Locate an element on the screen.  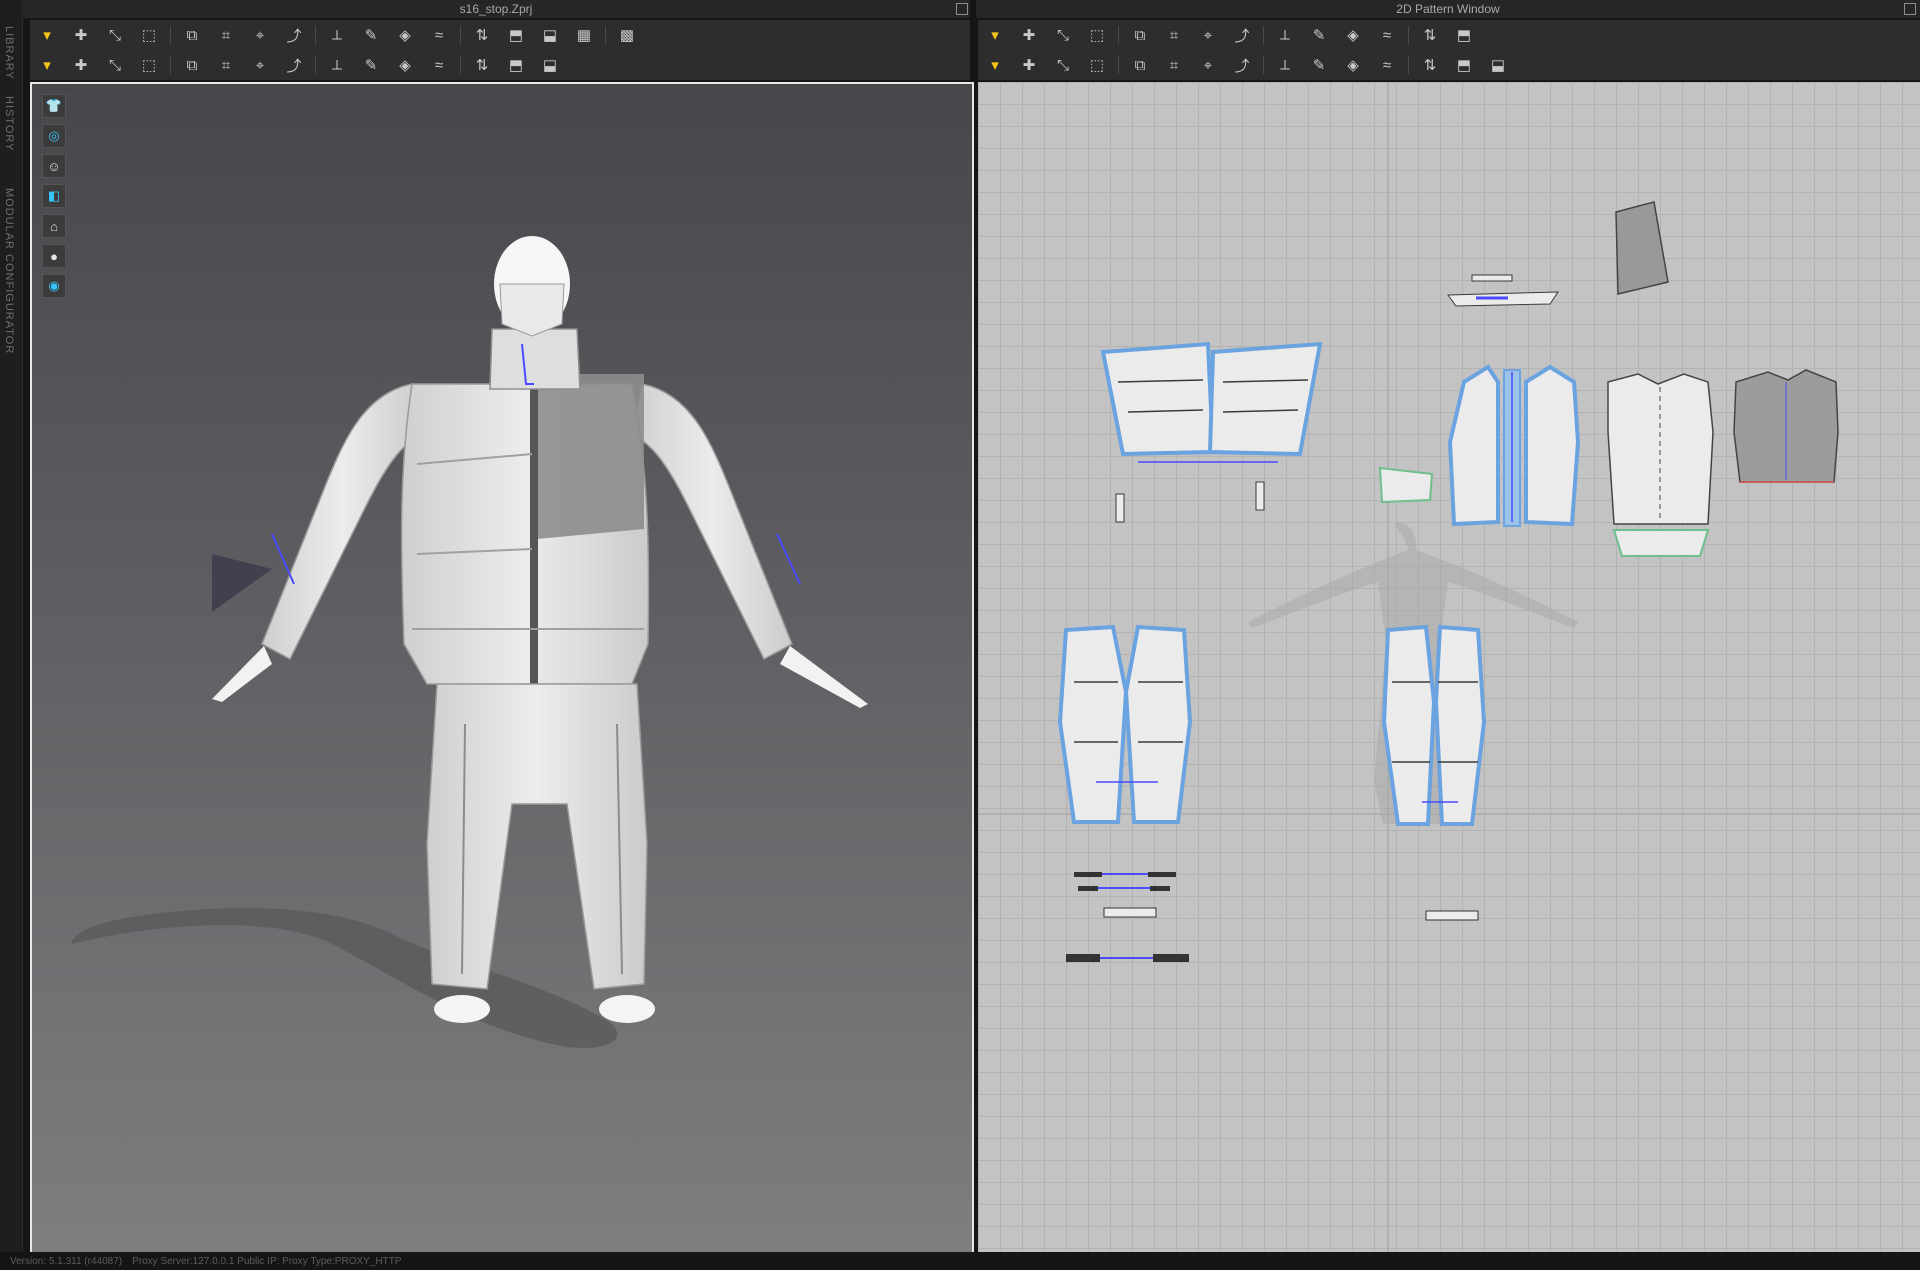
arrangement-icon: ⇅ is located at coordinates (482, 35).